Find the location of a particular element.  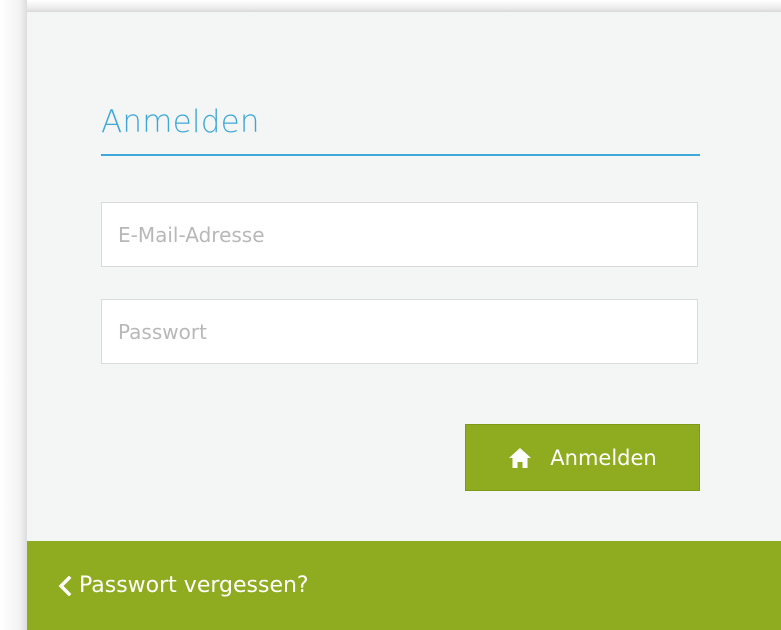

home-icon is located at coordinates (520, 458).